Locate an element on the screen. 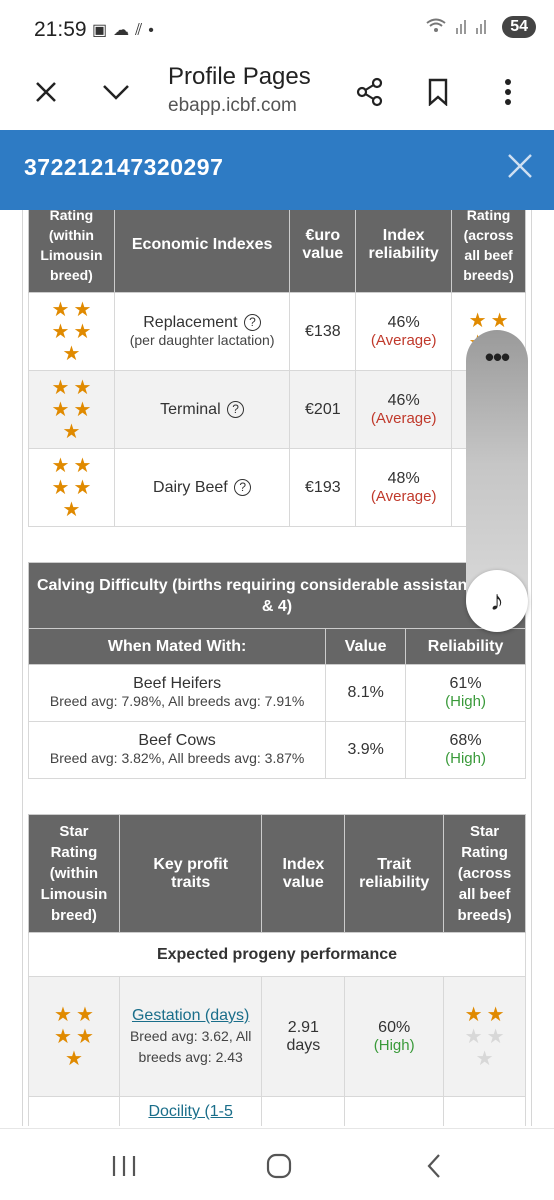 This screenshot has height=1200, width=554. music-note-icon: ♪ is located at coordinates (497, 601).